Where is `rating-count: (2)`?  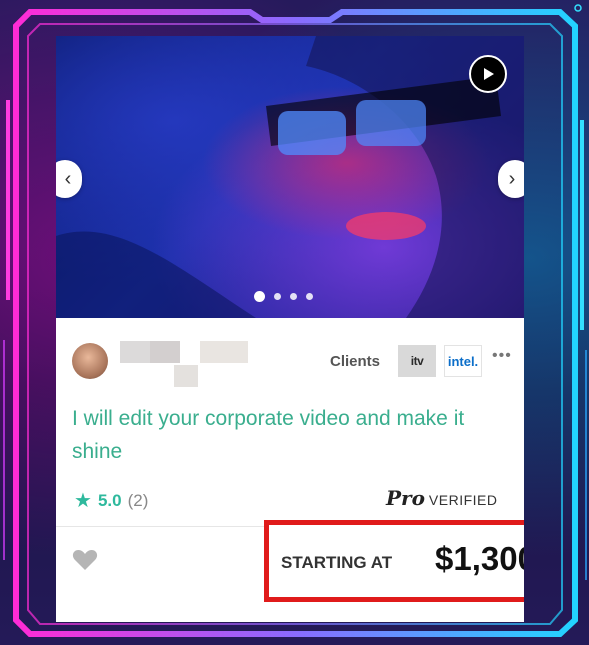
rating-count: (2) is located at coordinates (138, 500).